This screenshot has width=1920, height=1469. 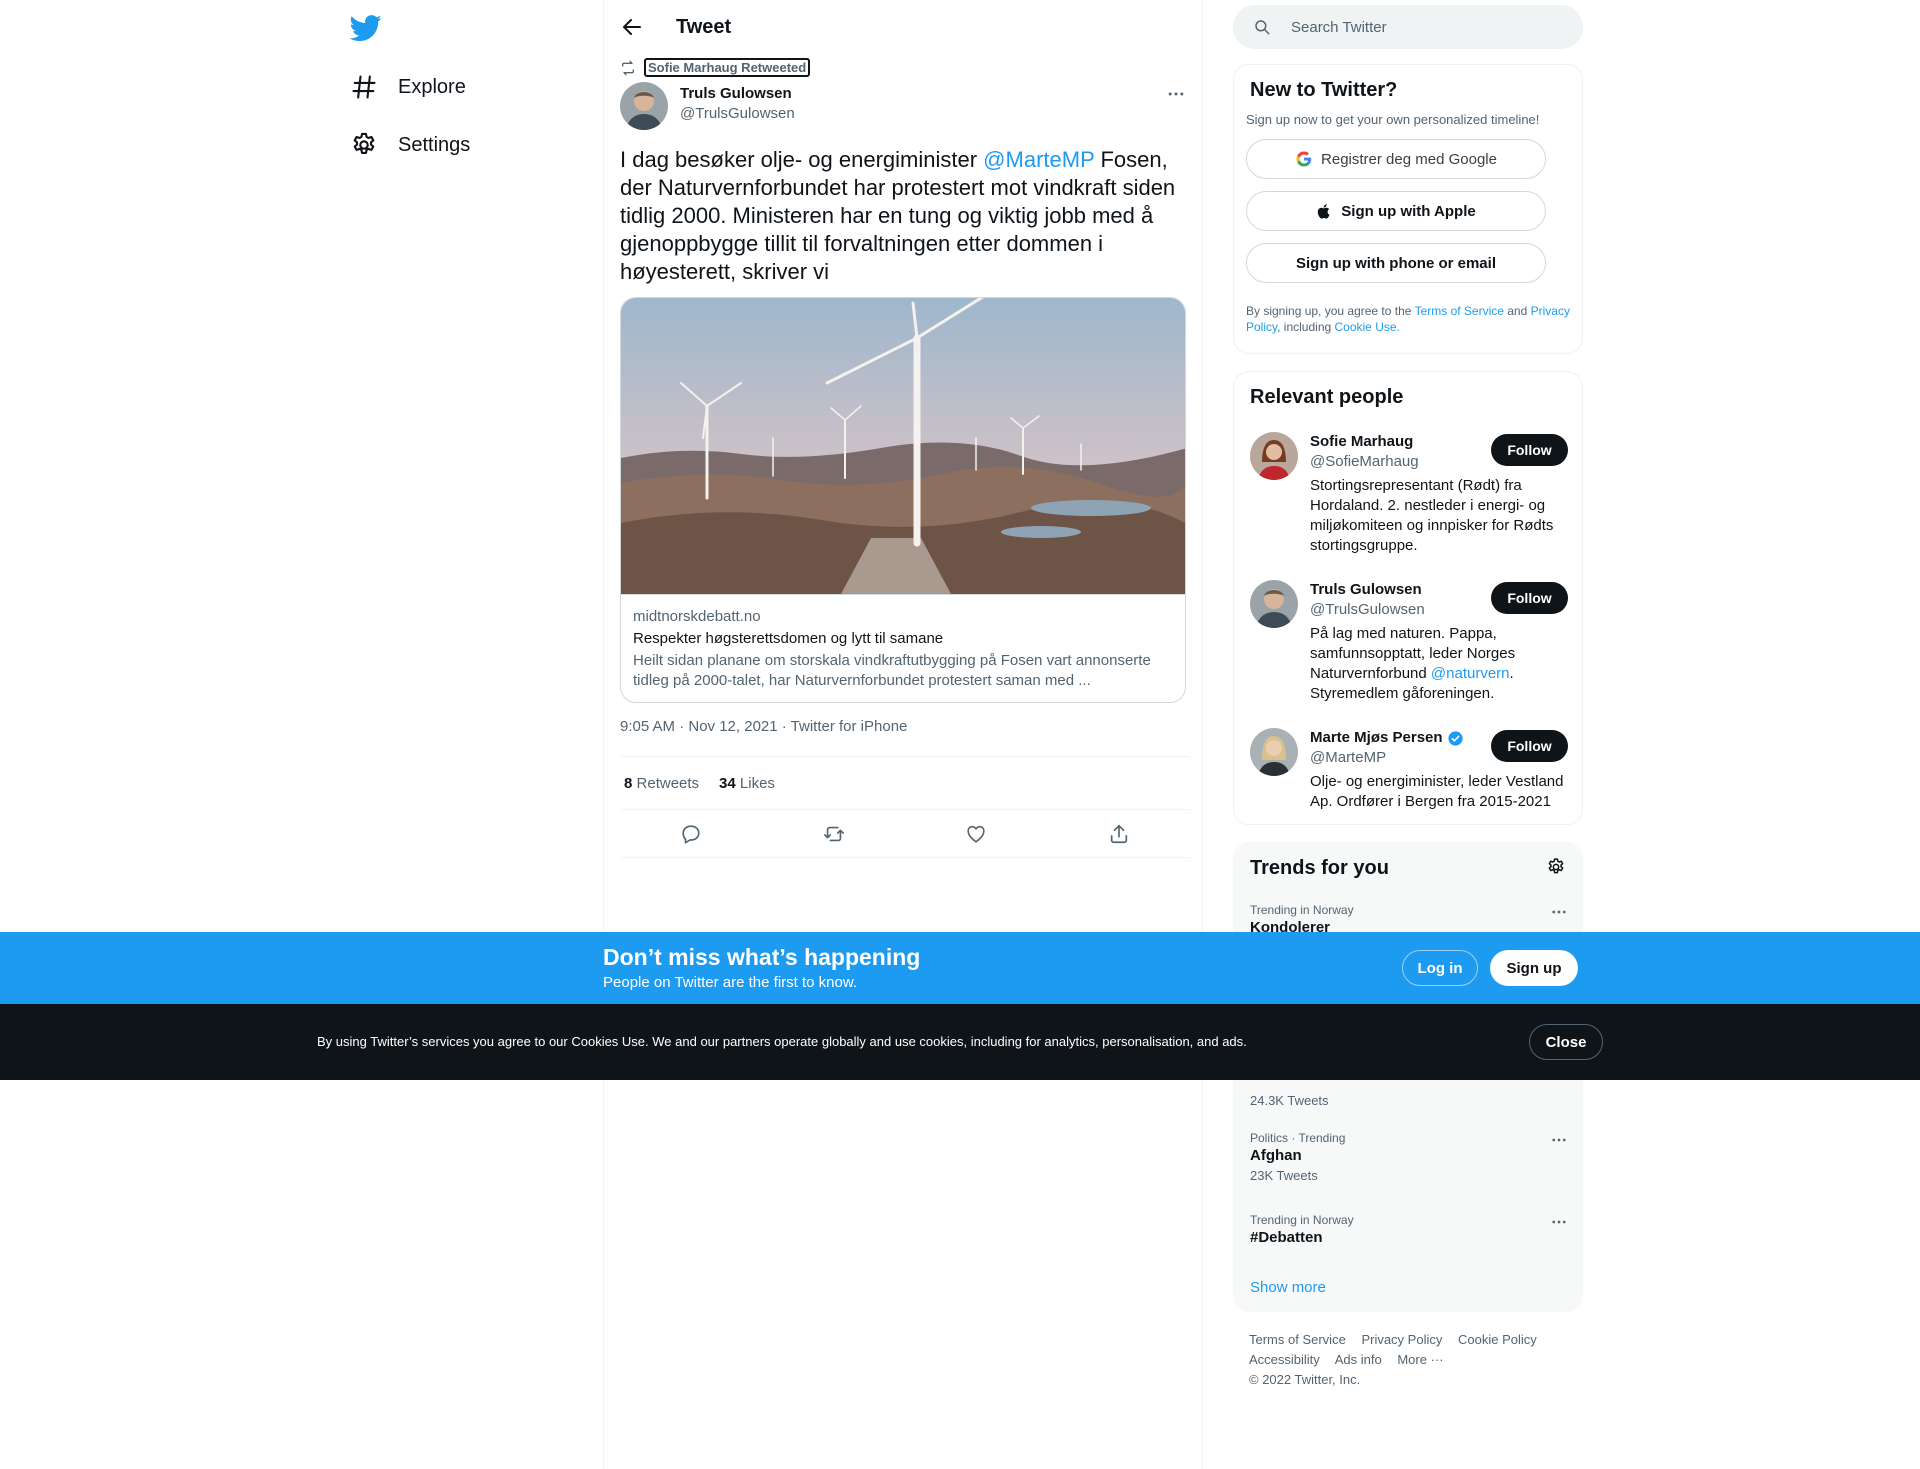 I want to click on footer-link: Privacy Policy, so click(x=1401, y=1339).